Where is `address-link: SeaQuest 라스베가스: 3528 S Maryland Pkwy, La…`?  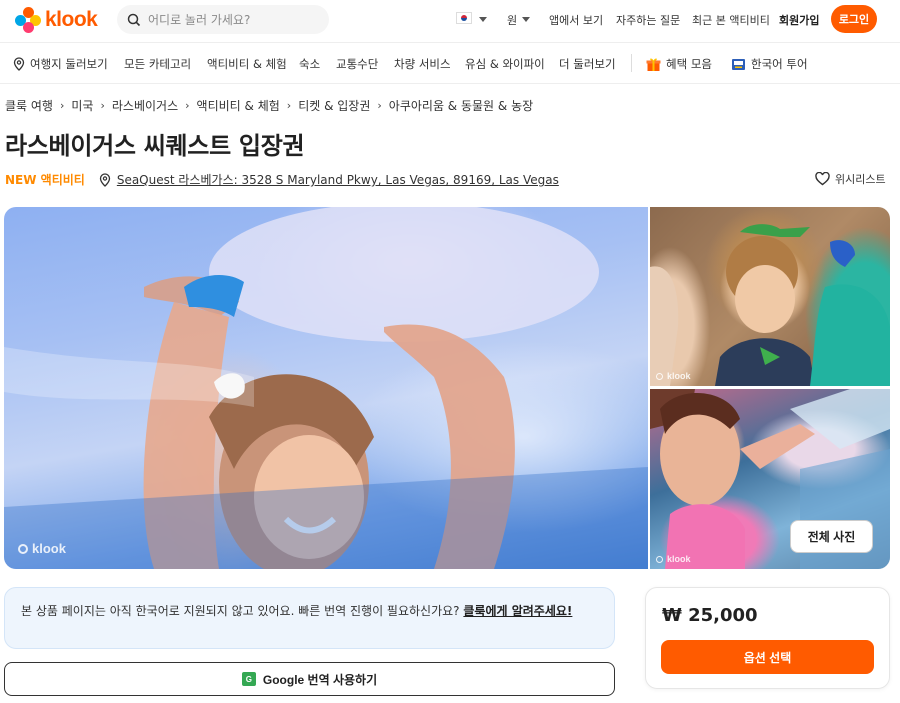
address-link: SeaQuest 라스베가스: 3528 S Maryland Pkwy, La… is located at coordinates (329, 179).